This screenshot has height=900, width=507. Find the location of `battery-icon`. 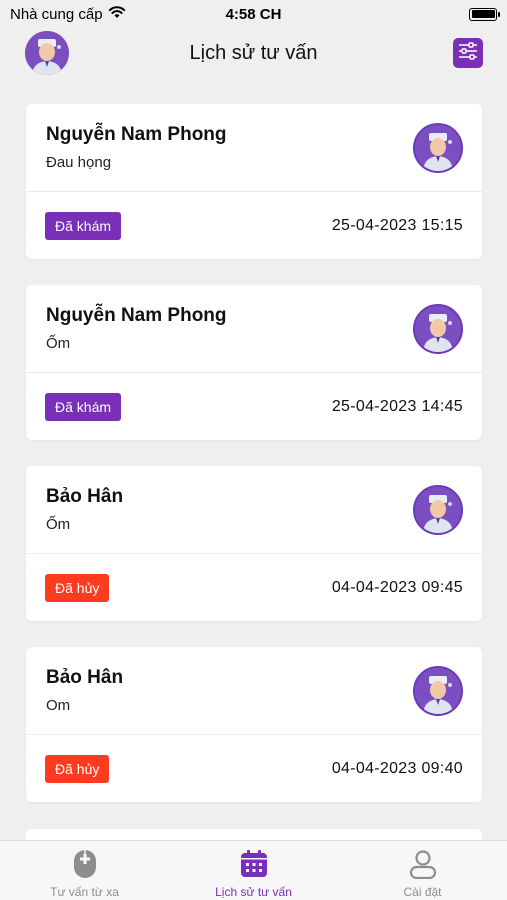

battery-icon is located at coordinates (484, 14).